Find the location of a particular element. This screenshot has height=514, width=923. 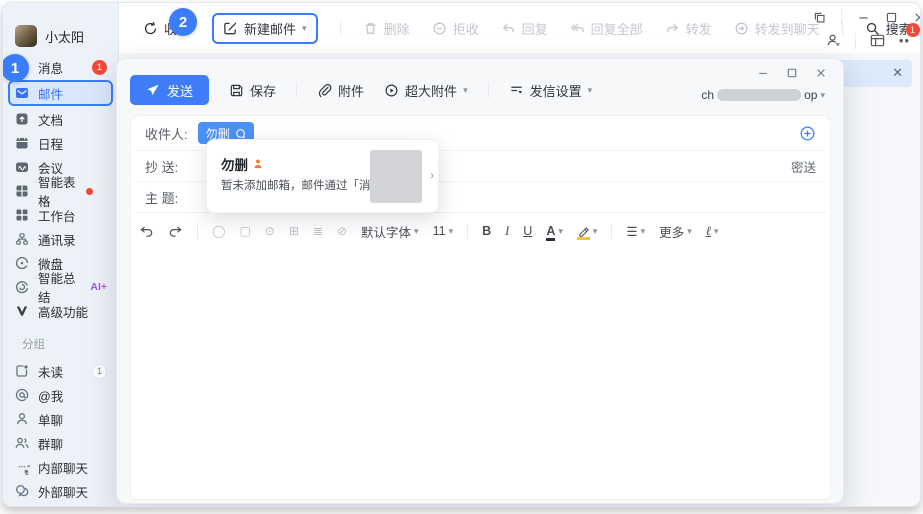

image-icon: ▢ is located at coordinates (244, 231).